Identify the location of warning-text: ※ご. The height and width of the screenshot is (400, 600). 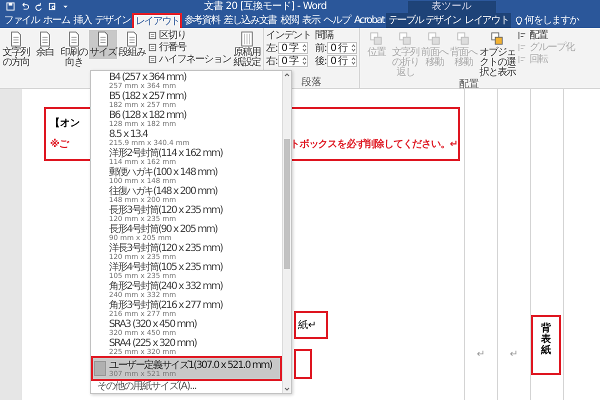
(59, 144).